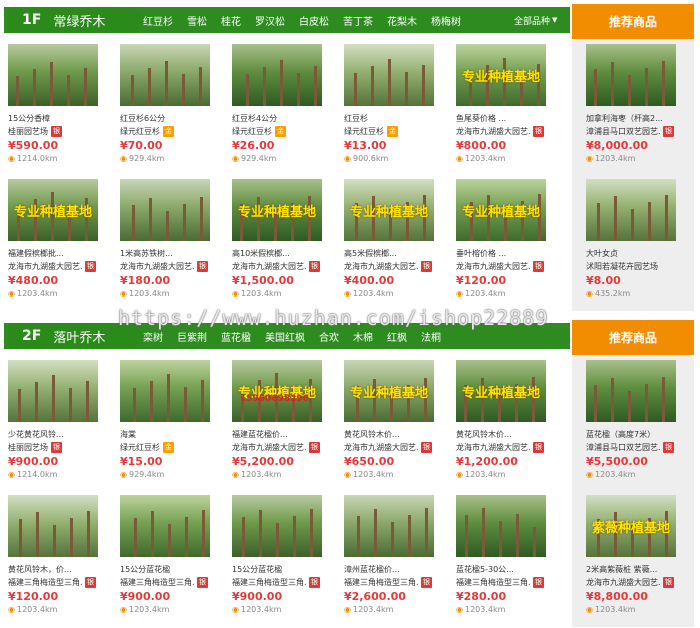  I want to click on tab-luohansong: 罗汉松, so click(270, 20).